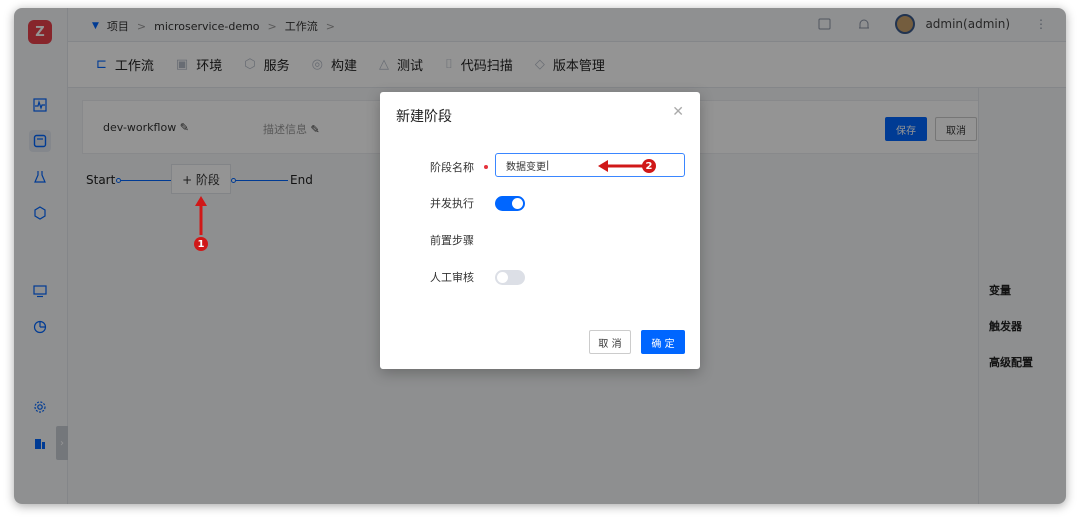  What do you see at coordinates (526, 167) in the screenshot?
I see `stage-name-value: 数据变更` at bounding box center [526, 167].